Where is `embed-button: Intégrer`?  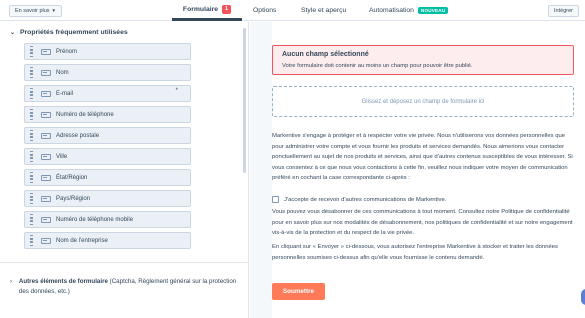 embed-button: Intégrer is located at coordinates (563, 11).